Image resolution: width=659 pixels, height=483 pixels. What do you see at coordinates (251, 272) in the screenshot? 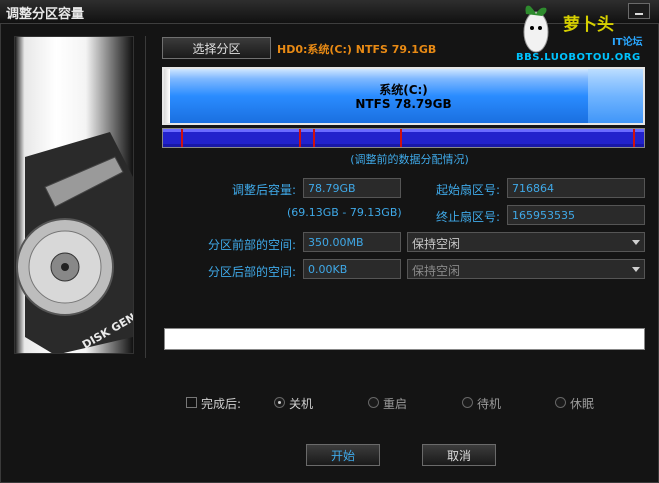
I see `after-space-label: 分区后部的空间:` at bounding box center [251, 272].